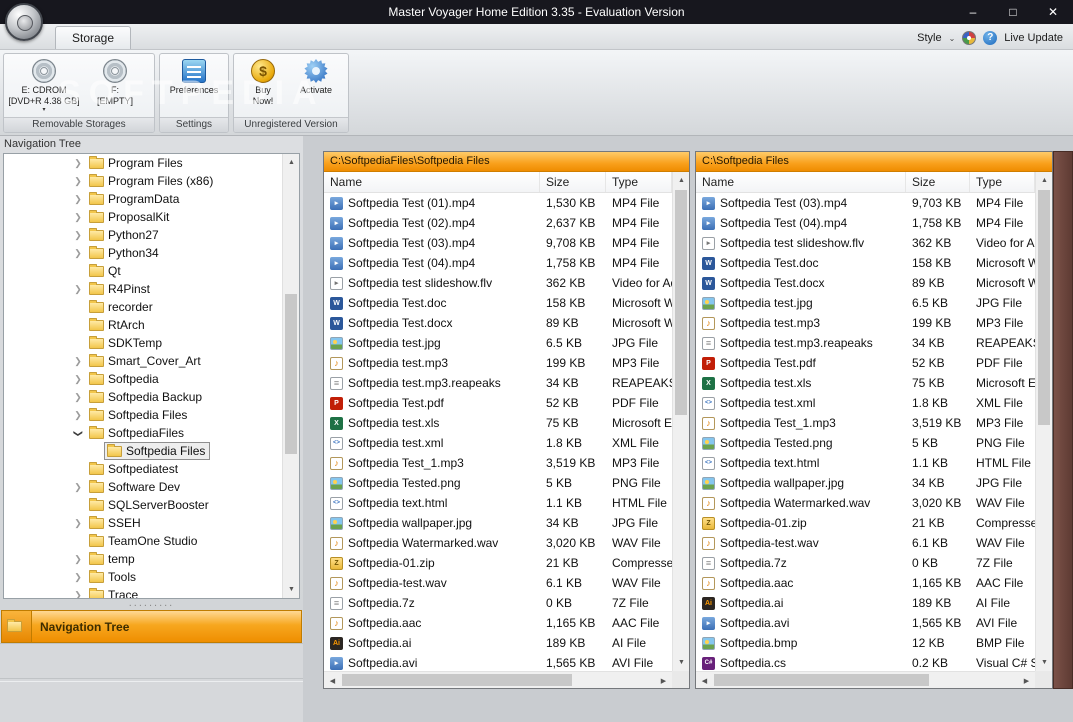 The height and width of the screenshot is (722, 1073). What do you see at coordinates (865, 423) in the screenshot?
I see `file-row: Softpedia Test_1.mp3 3,519 KB MP3 File` at bounding box center [865, 423].